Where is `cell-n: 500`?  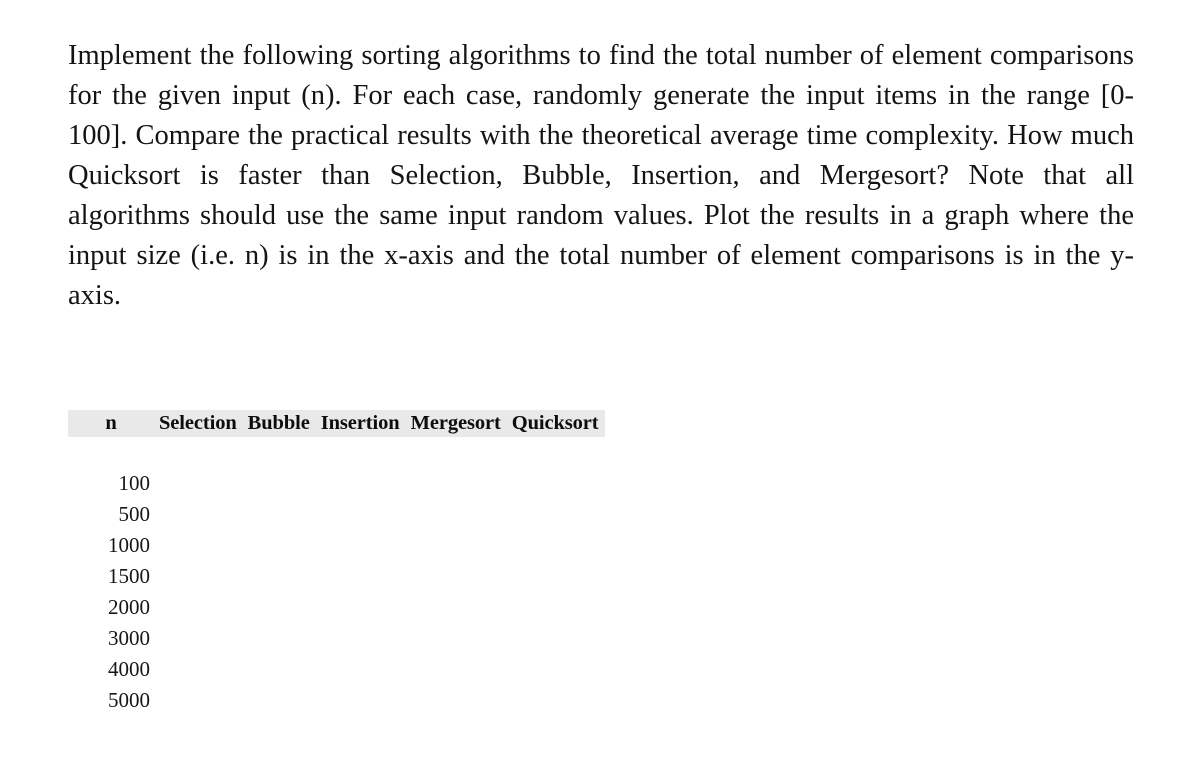
cell-n: 500 is located at coordinates (134, 514).